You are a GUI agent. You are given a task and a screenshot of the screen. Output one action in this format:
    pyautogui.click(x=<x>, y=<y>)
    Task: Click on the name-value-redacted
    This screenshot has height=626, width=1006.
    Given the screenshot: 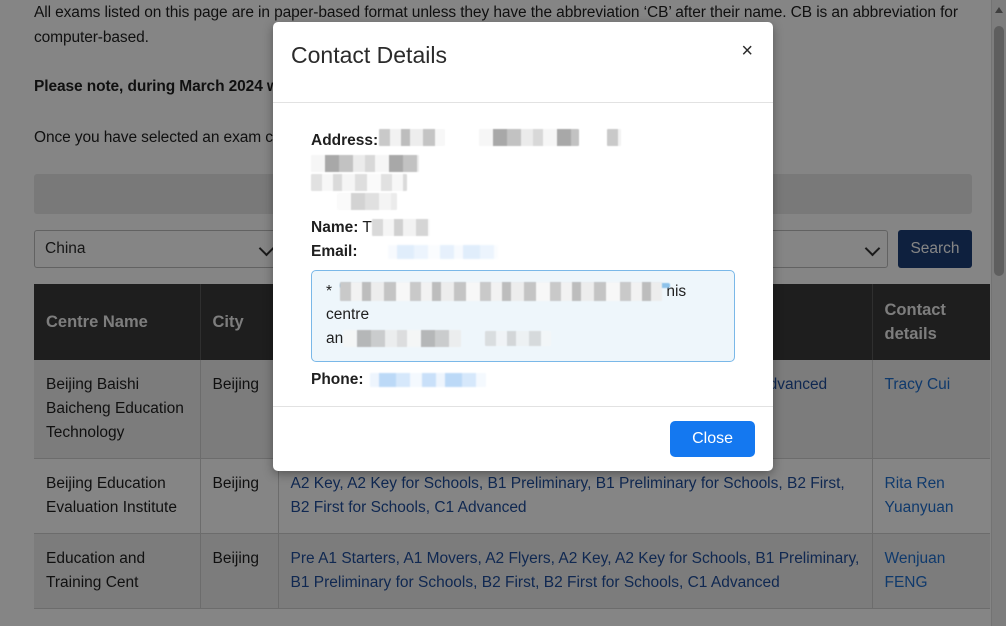 What is the action you would take?
    pyautogui.click(x=400, y=228)
    